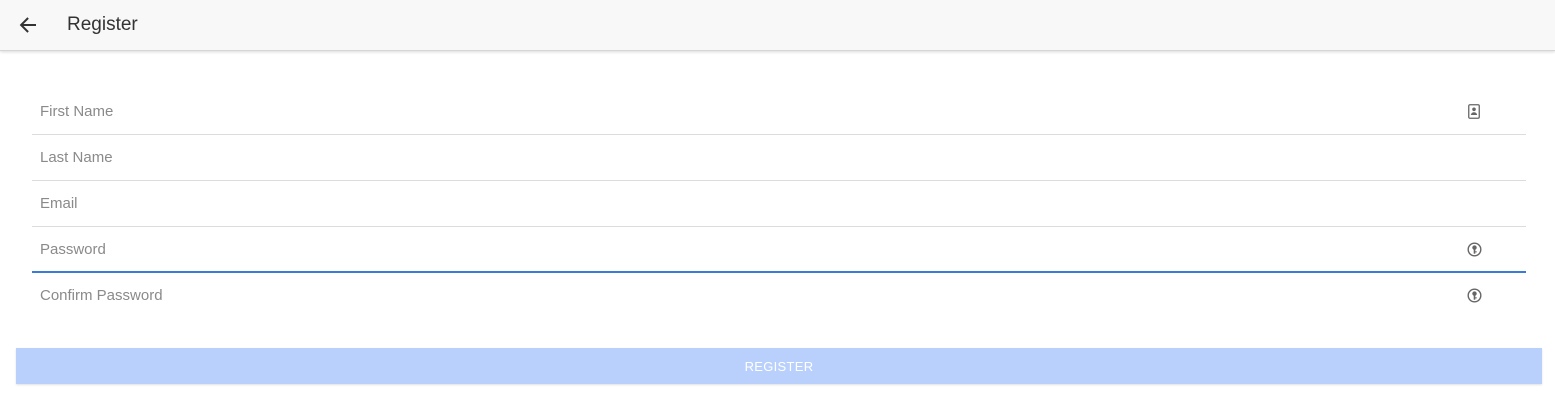 The height and width of the screenshot is (406, 1555). What do you see at coordinates (1474, 111) in the screenshot?
I see `contact-card-icon` at bounding box center [1474, 111].